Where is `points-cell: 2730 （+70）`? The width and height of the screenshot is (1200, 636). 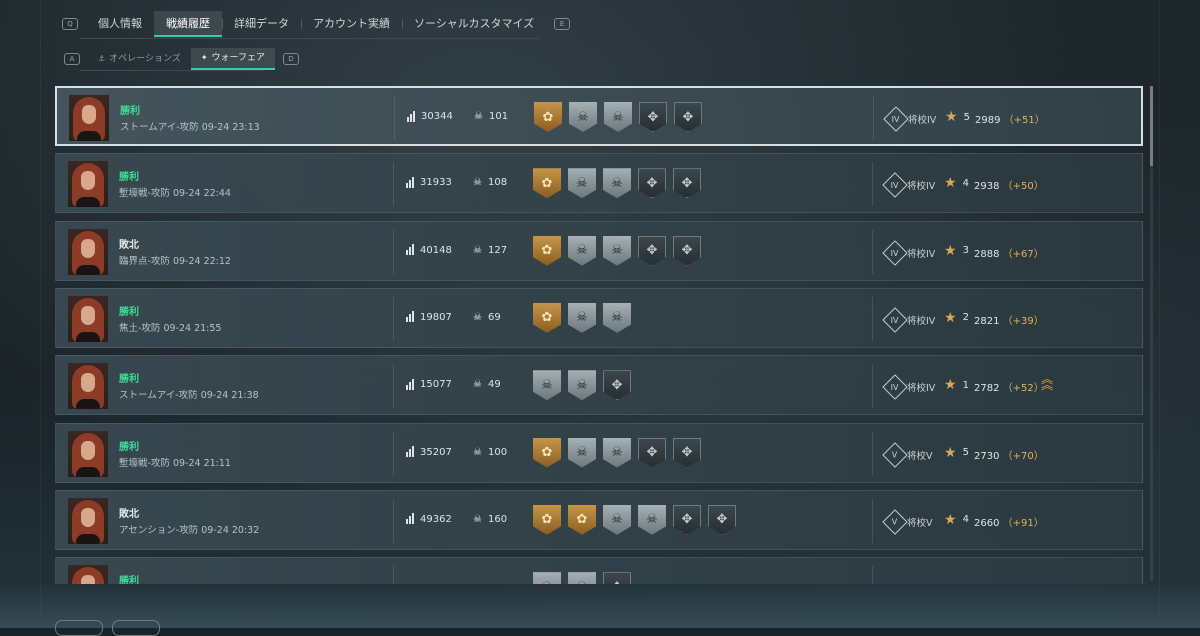
points-cell: 2730 （+70） is located at coordinates (1009, 454).